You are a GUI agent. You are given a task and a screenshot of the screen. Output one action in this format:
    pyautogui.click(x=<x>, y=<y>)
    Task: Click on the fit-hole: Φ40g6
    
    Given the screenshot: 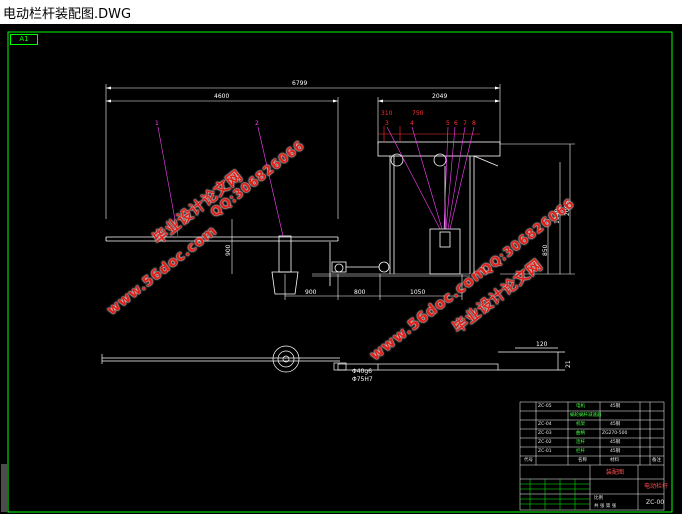 What is the action you would take?
    pyautogui.click(x=362, y=371)
    